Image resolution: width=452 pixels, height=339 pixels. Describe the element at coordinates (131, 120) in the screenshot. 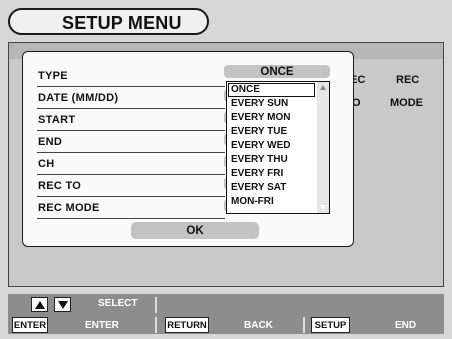

I see `field-row-start: START` at that location.